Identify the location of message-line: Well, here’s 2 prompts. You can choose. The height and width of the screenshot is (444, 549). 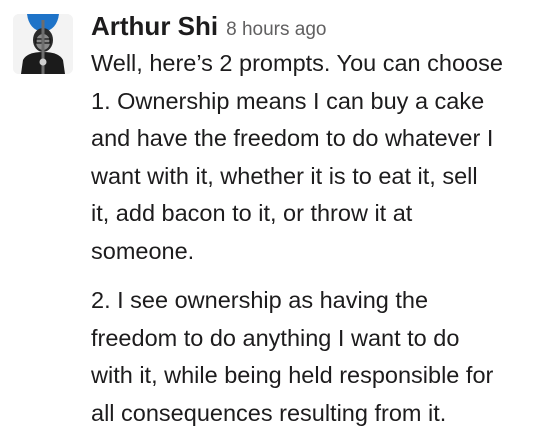
(297, 63).